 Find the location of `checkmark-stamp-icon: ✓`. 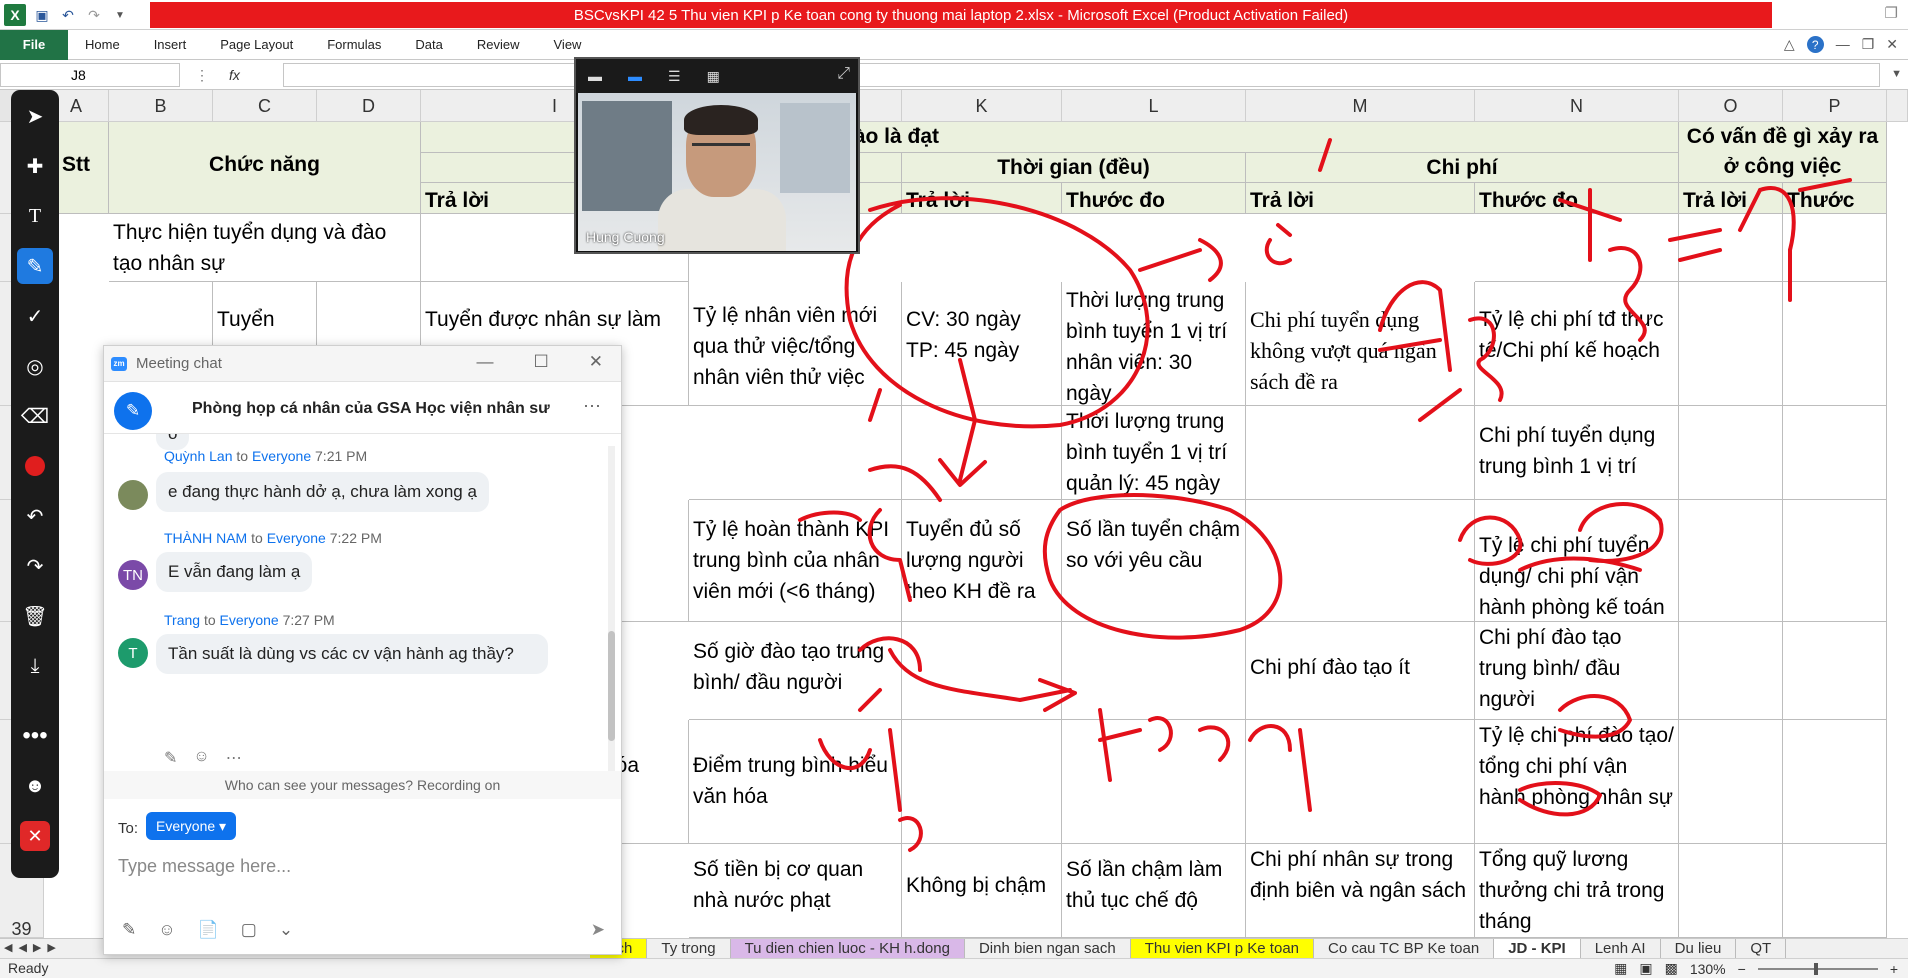

checkmark-stamp-icon: ✓ is located at coordinates (35, 316).